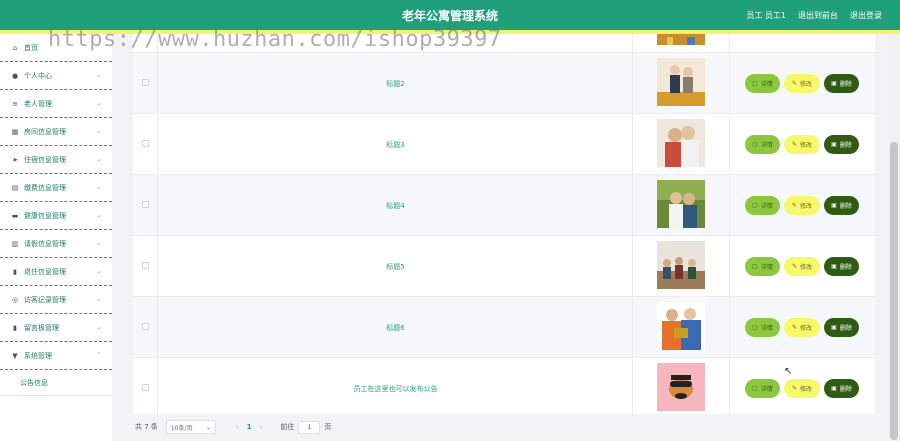 The width and height of the screenshot is (900, 441). I want to click on sidebar-item: ▤ 缴费信息管理 ⌄, so click(56, 188).